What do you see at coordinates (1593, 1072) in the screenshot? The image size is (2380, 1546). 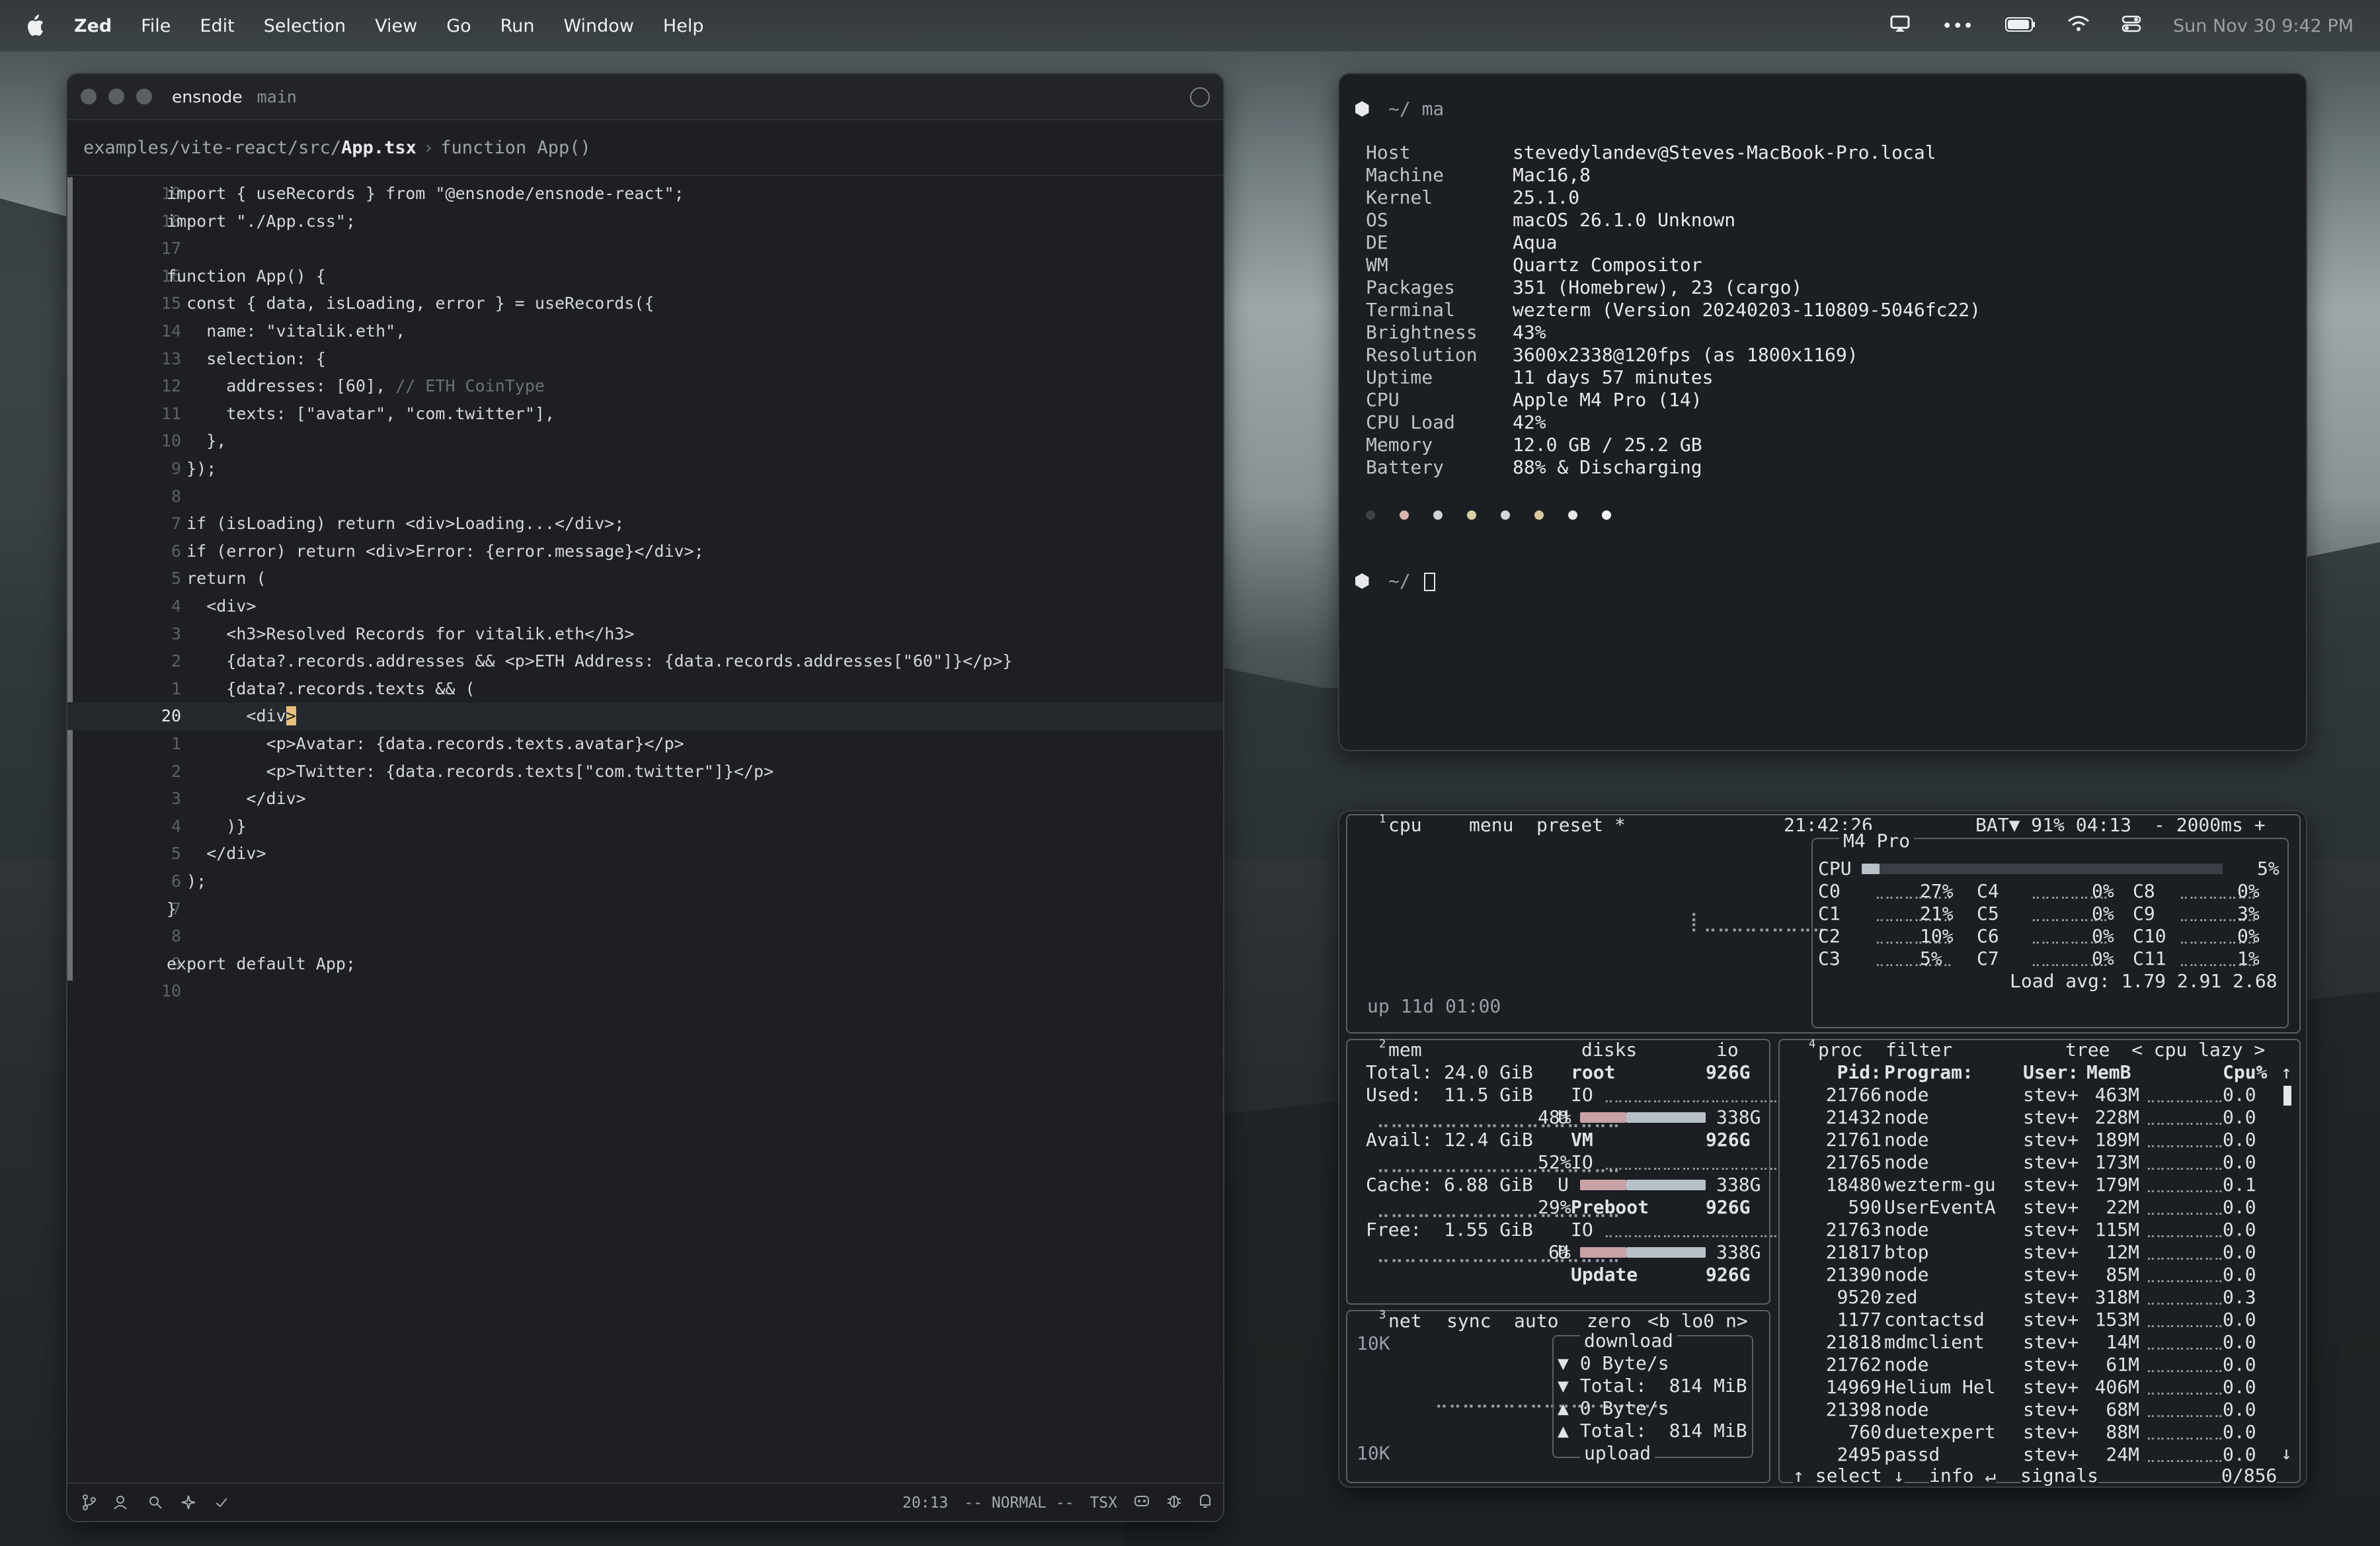 I see `disk-name: root` at bounding box center [1593, 1072].